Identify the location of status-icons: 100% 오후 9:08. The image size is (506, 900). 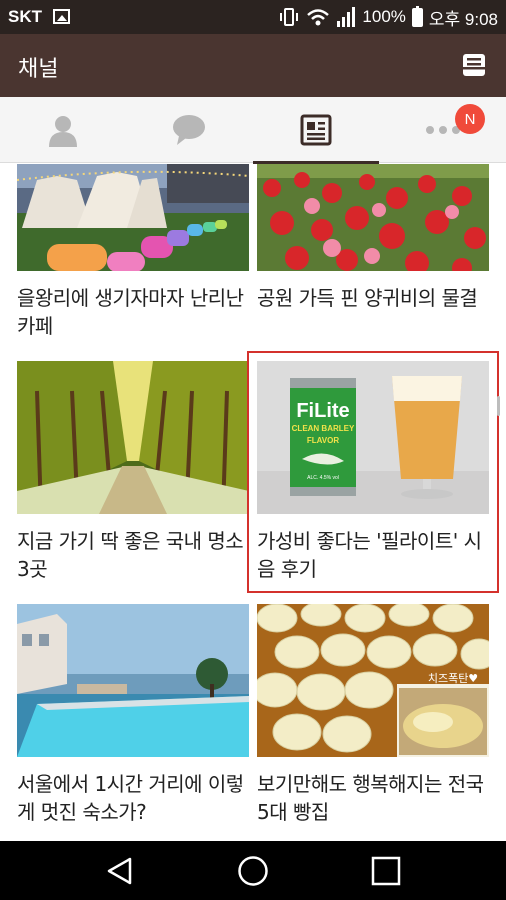
(388, 17).